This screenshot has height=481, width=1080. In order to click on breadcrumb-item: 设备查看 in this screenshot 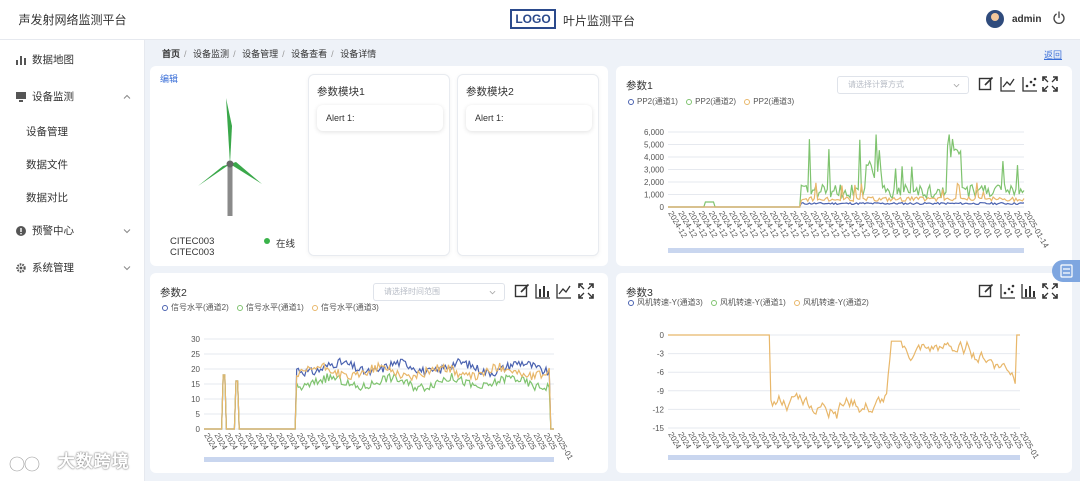, I will do `click(309, 54)`.